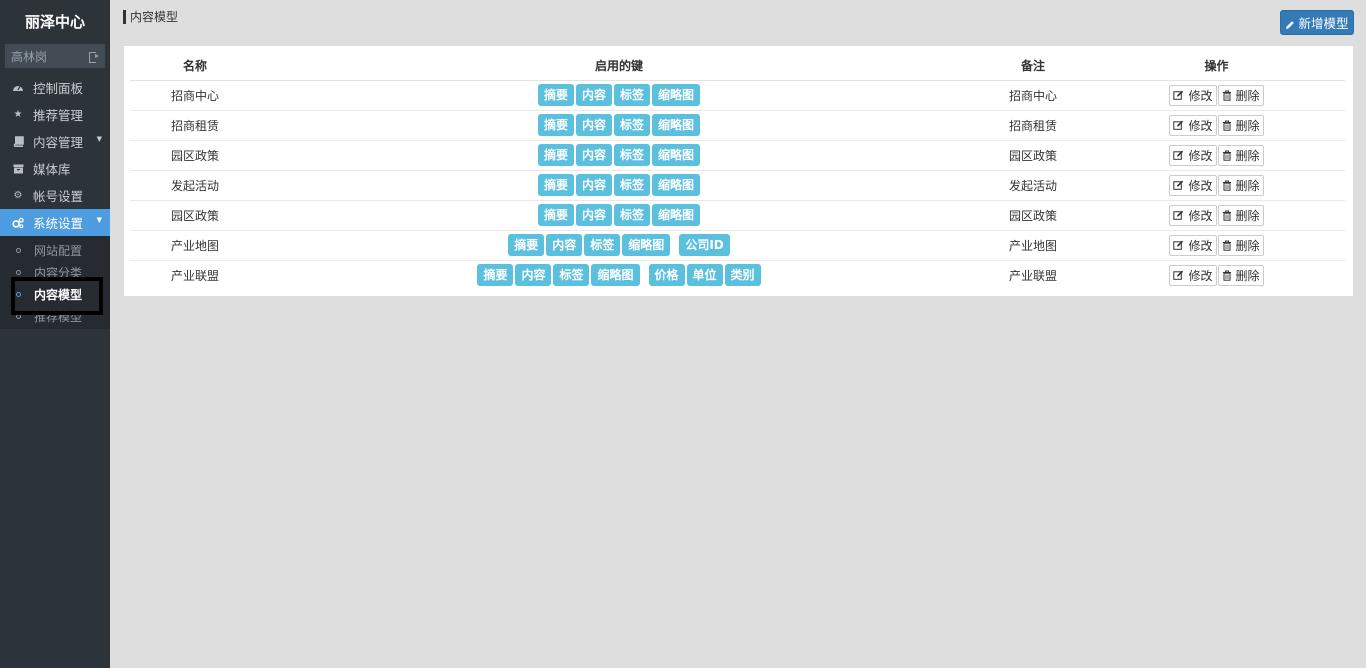 The width and height of the screenshot is (1366, 668). I want to click on model-name: 招商租赁, so click(195, 125).